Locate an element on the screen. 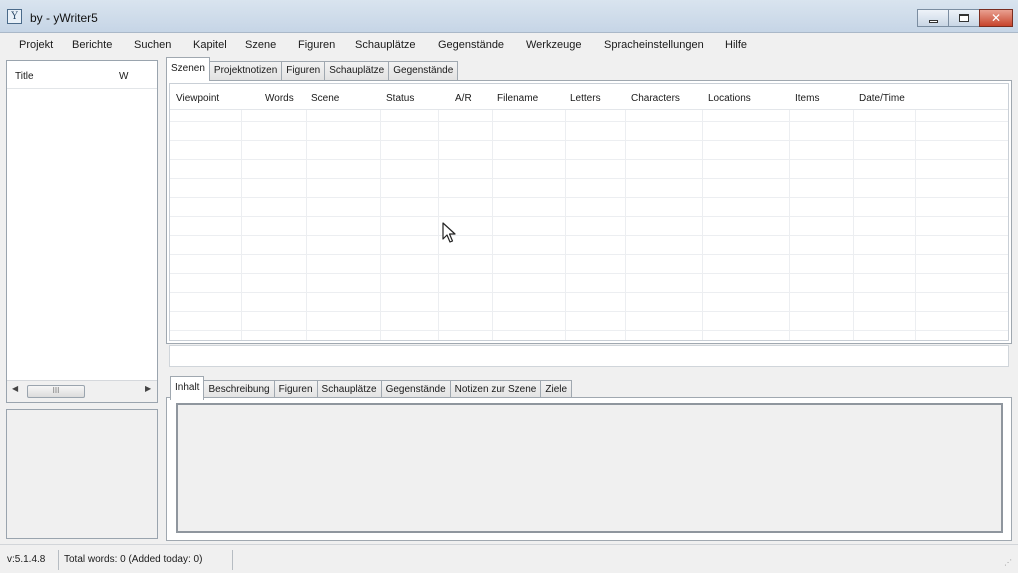 This screenshot has height=573, width=1018. title-bar: Y by - yWriter5 ✕ is located at coordinates (509, 16).